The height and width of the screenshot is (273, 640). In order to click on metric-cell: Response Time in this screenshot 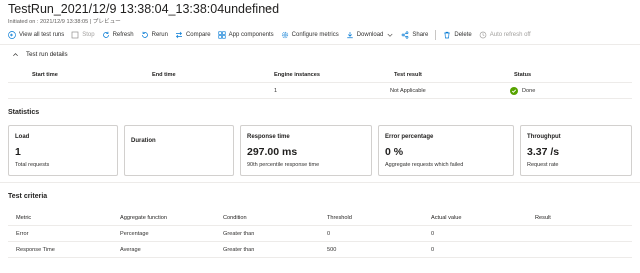, I will do `click(35, 250)`.